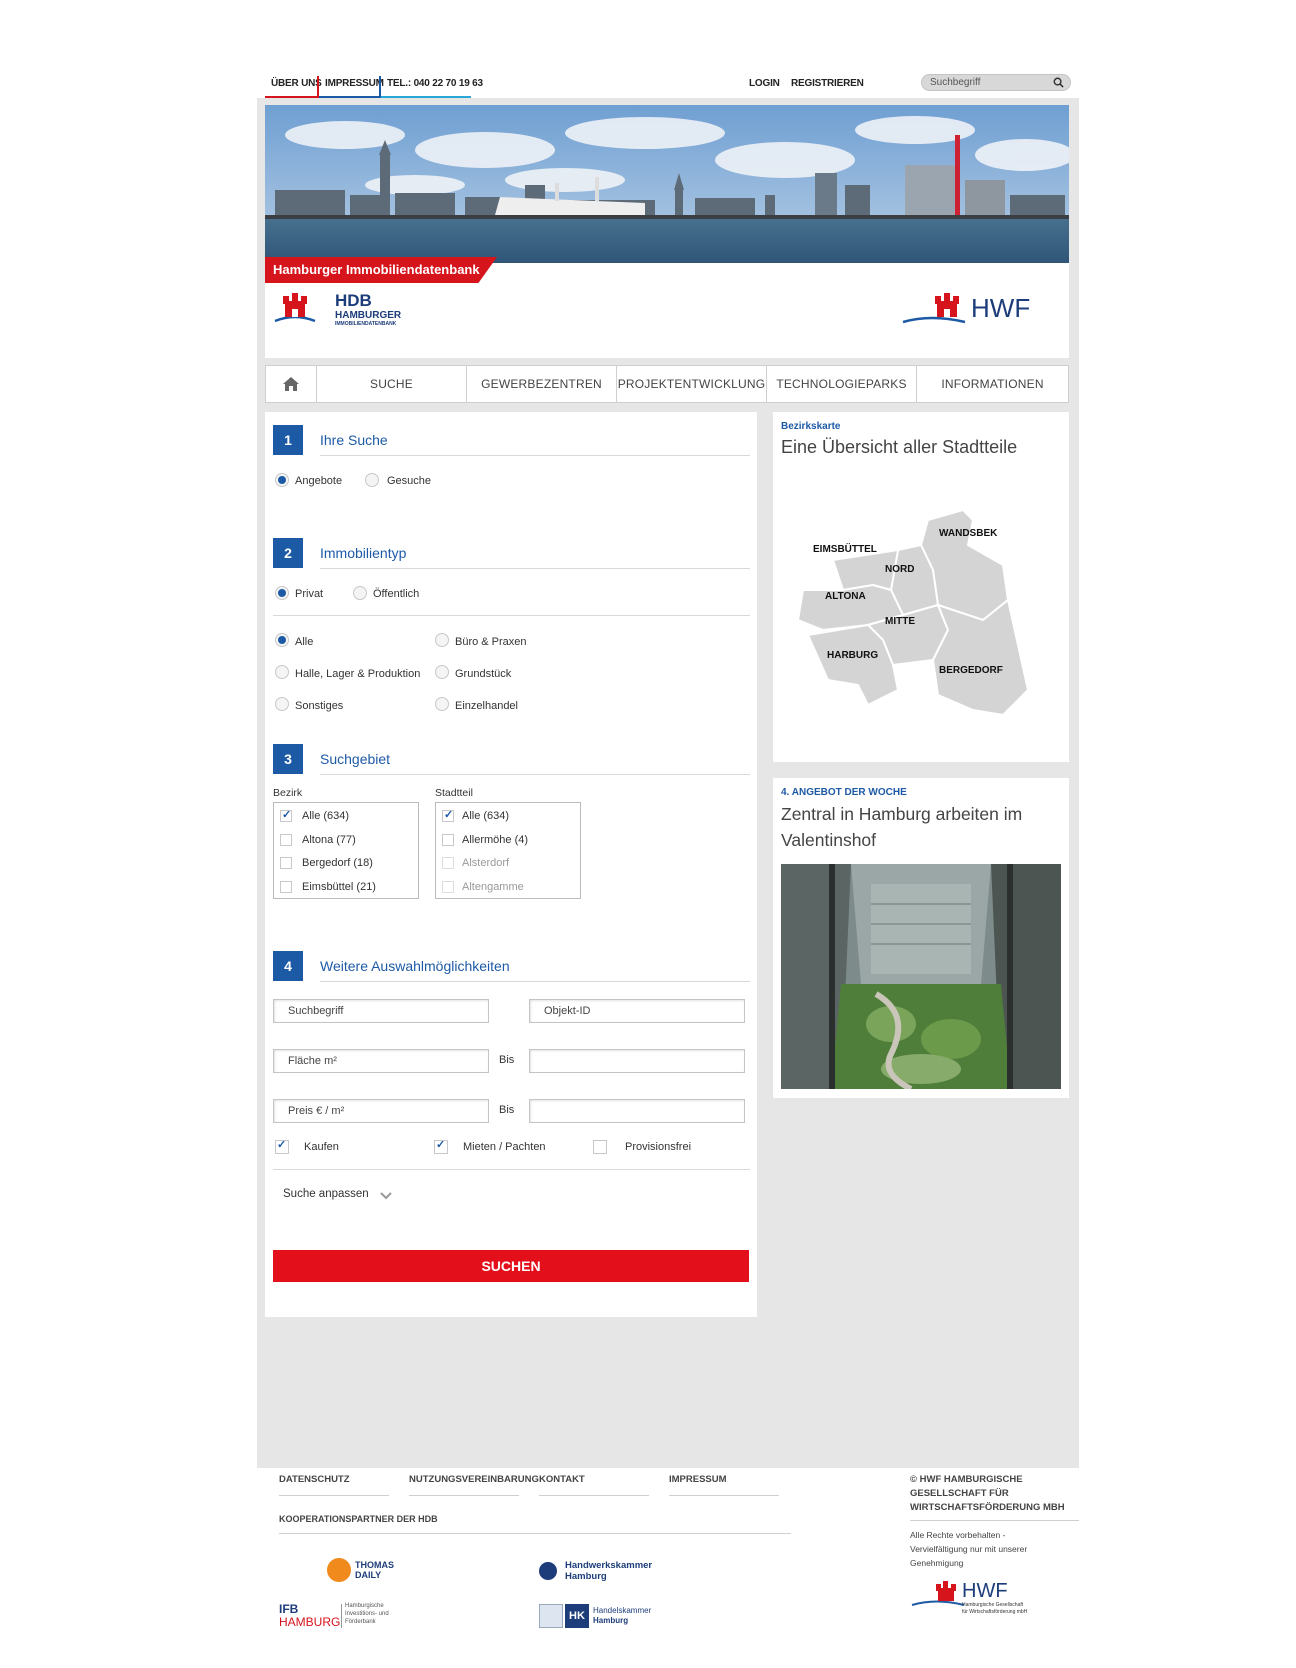  Describe the element at coordinates (282, 593) in the screenshot. I see `radio-privat` at that location.